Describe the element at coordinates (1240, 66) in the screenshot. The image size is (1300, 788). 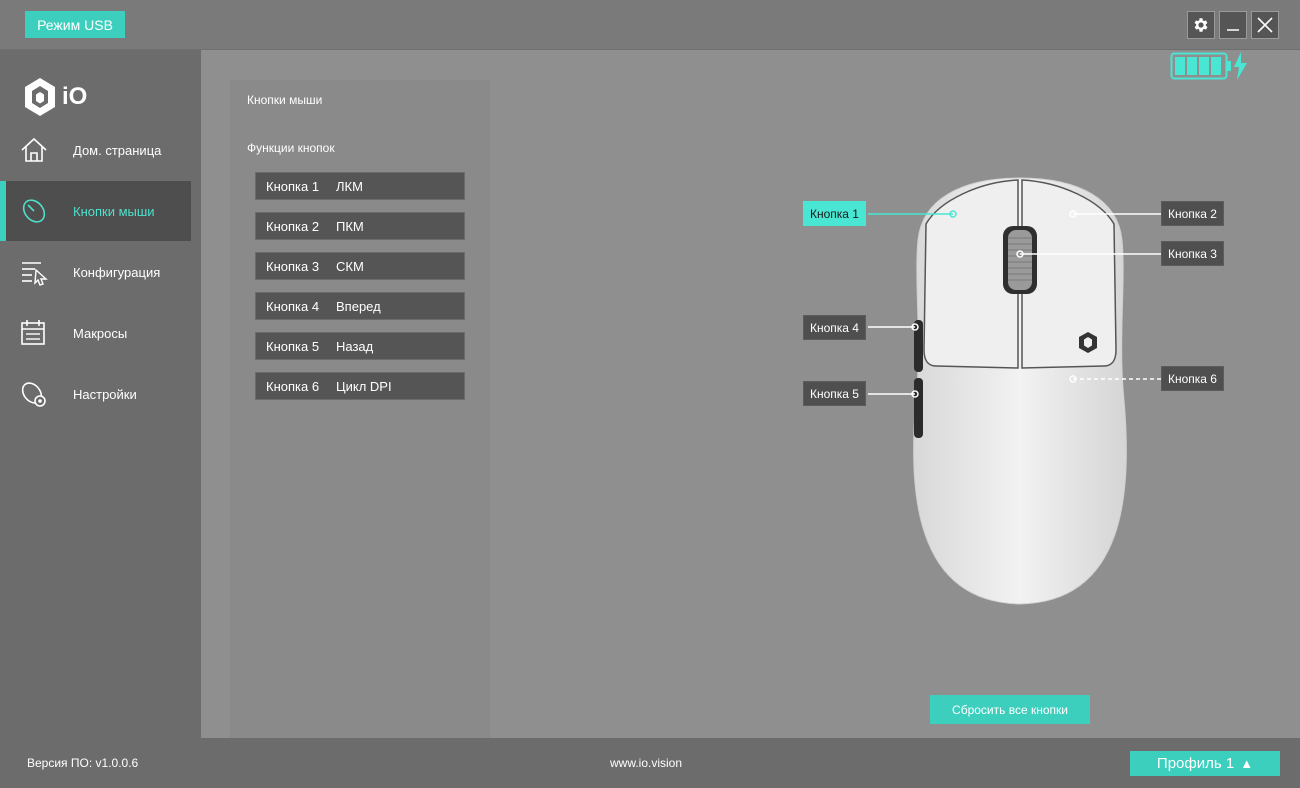
I see `lightning-icon` at that location.